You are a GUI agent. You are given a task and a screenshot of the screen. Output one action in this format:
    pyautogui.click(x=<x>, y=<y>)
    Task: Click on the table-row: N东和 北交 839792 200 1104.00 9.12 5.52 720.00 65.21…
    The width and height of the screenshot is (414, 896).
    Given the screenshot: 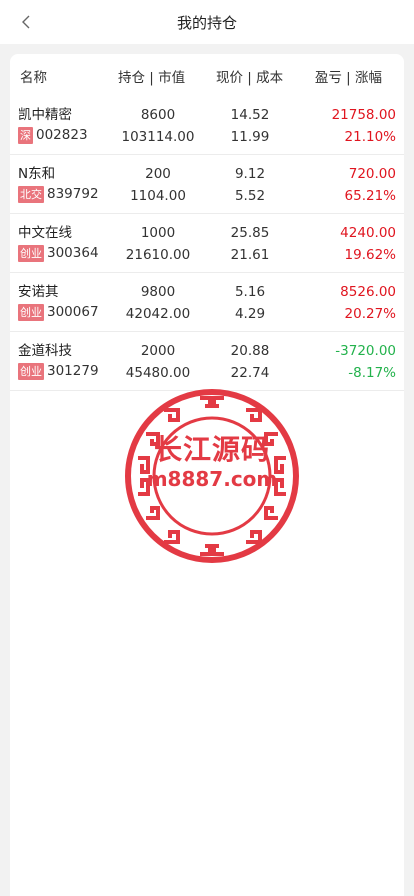 What is the action you would take?
    pyautogui.click(x=207, y=184)
    